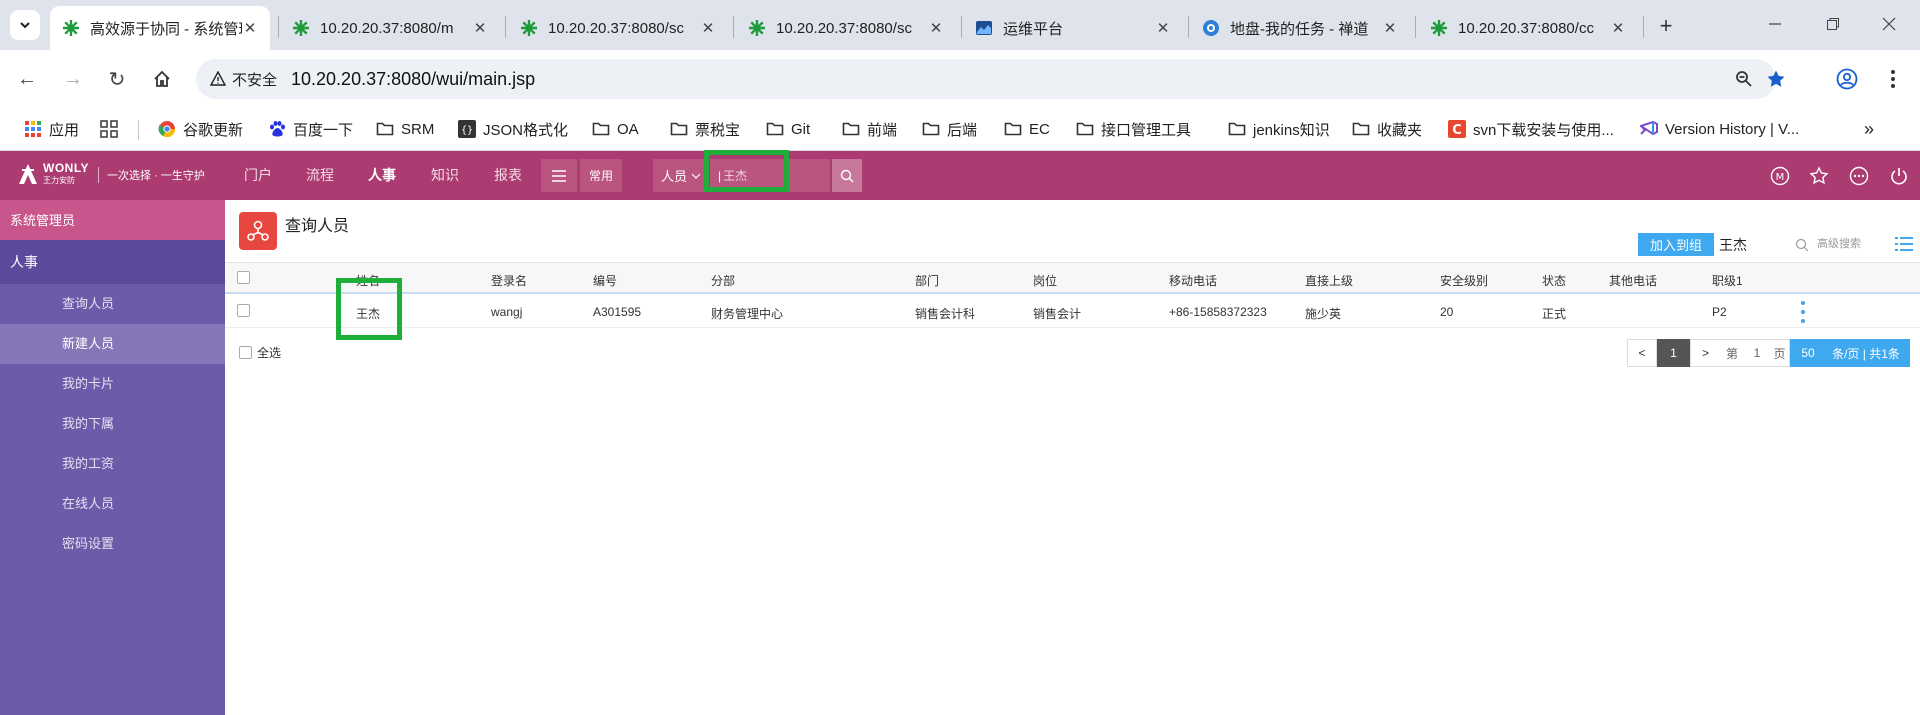 This screenshot has width=1920, height=715. Describe the element at coordinates (25, 25) in the screenshot. I see `tab-search-button` at that location.